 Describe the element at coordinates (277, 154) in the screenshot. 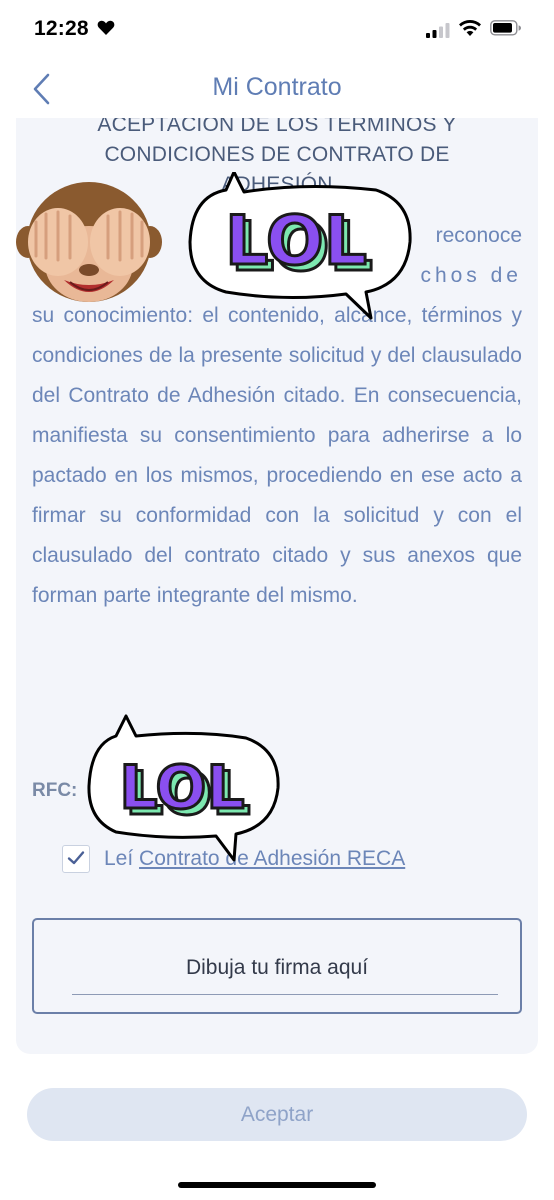

I see `terms-heading-line: CONDICIONES DE CONTRATO DE` at that location.